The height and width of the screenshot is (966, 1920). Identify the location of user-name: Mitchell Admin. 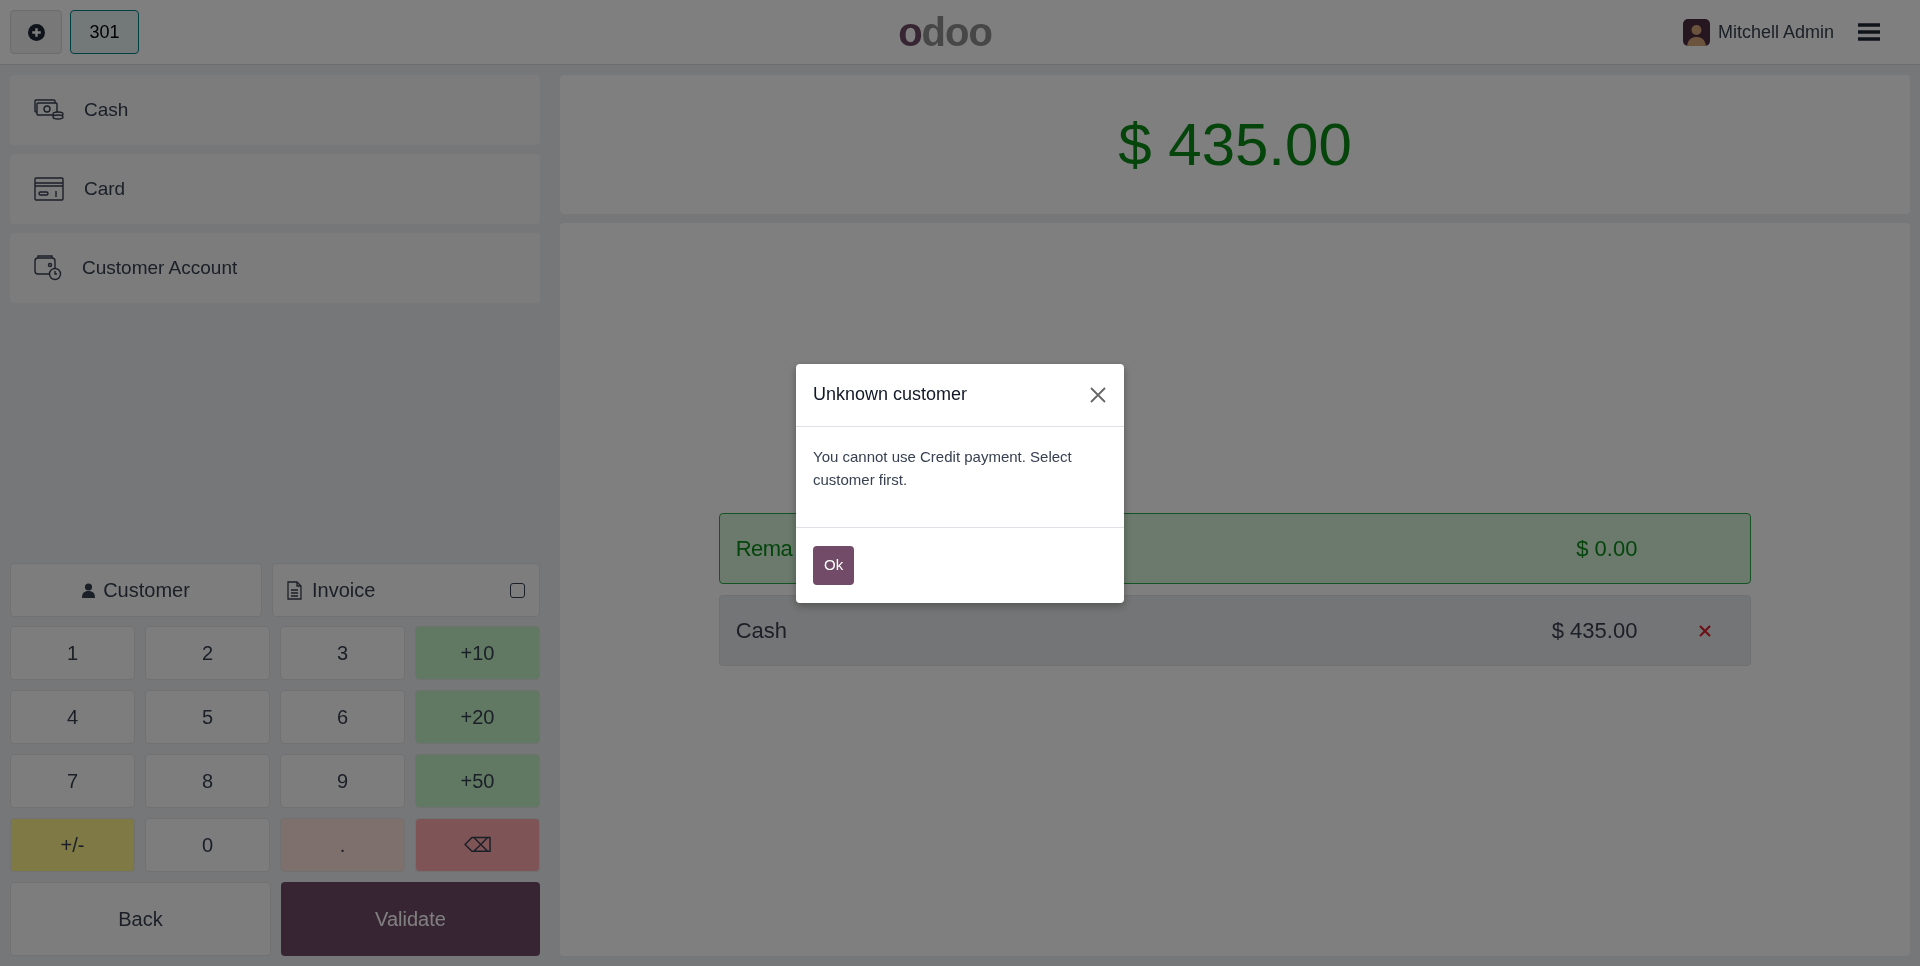
(1775, 32).